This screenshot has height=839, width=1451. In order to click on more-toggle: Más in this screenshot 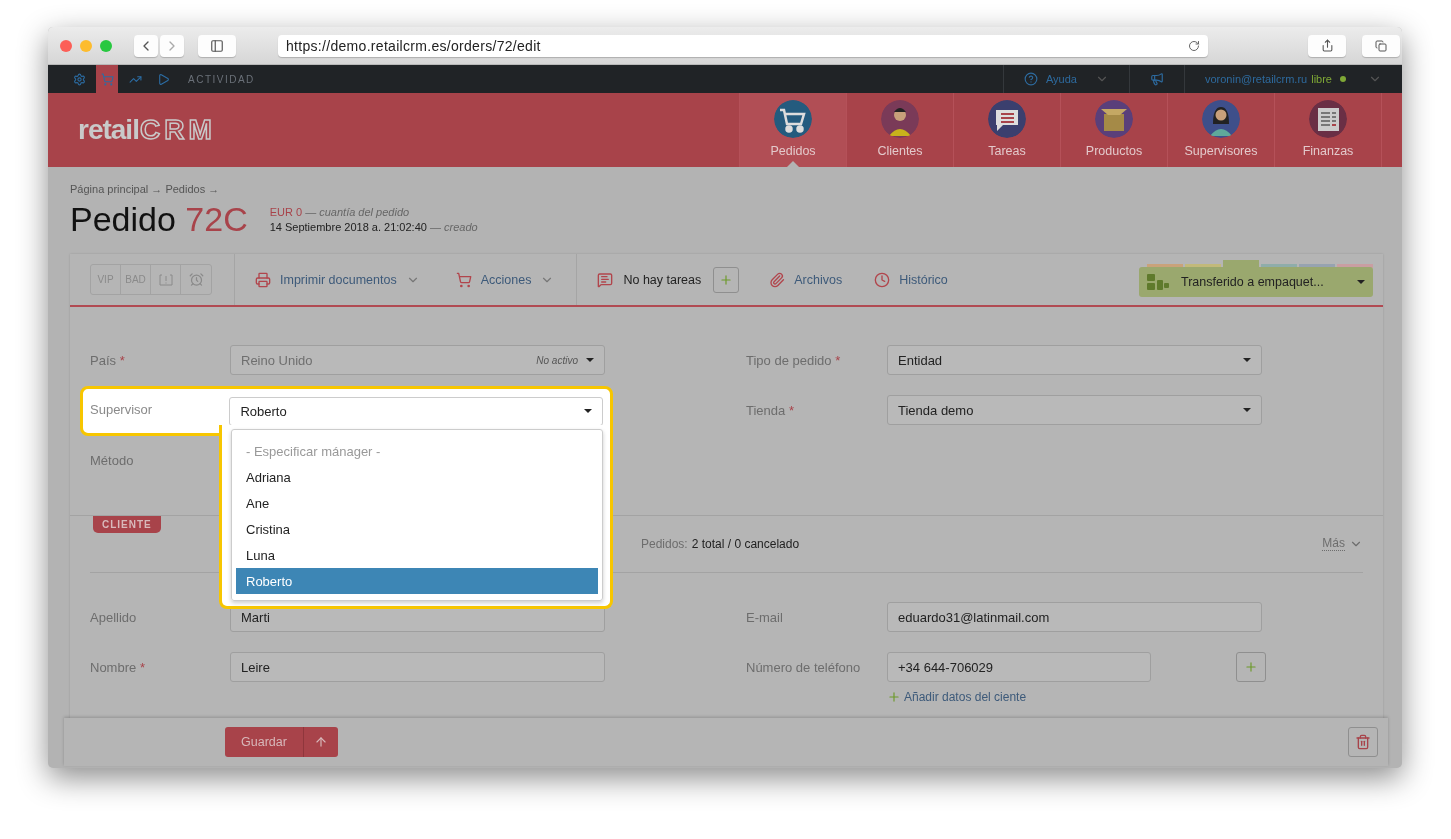, I will do `click(1342, 543)`.